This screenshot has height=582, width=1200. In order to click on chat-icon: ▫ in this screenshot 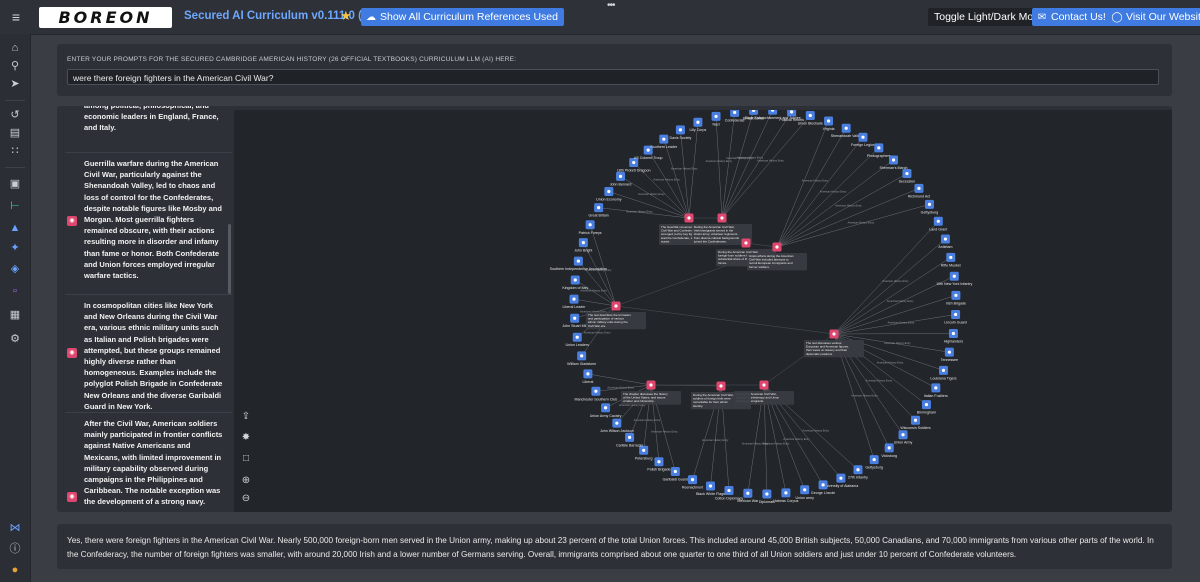, I will do `click(15, 291)`.